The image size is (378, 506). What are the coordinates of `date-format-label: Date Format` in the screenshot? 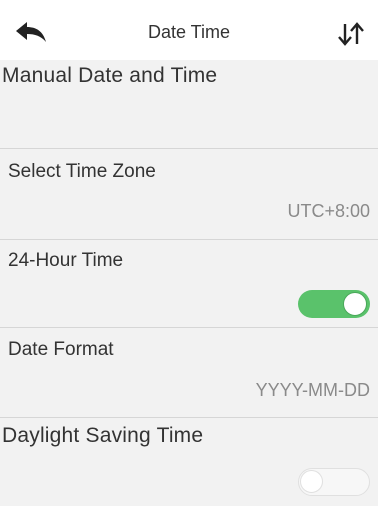 It's located at (61, 349).